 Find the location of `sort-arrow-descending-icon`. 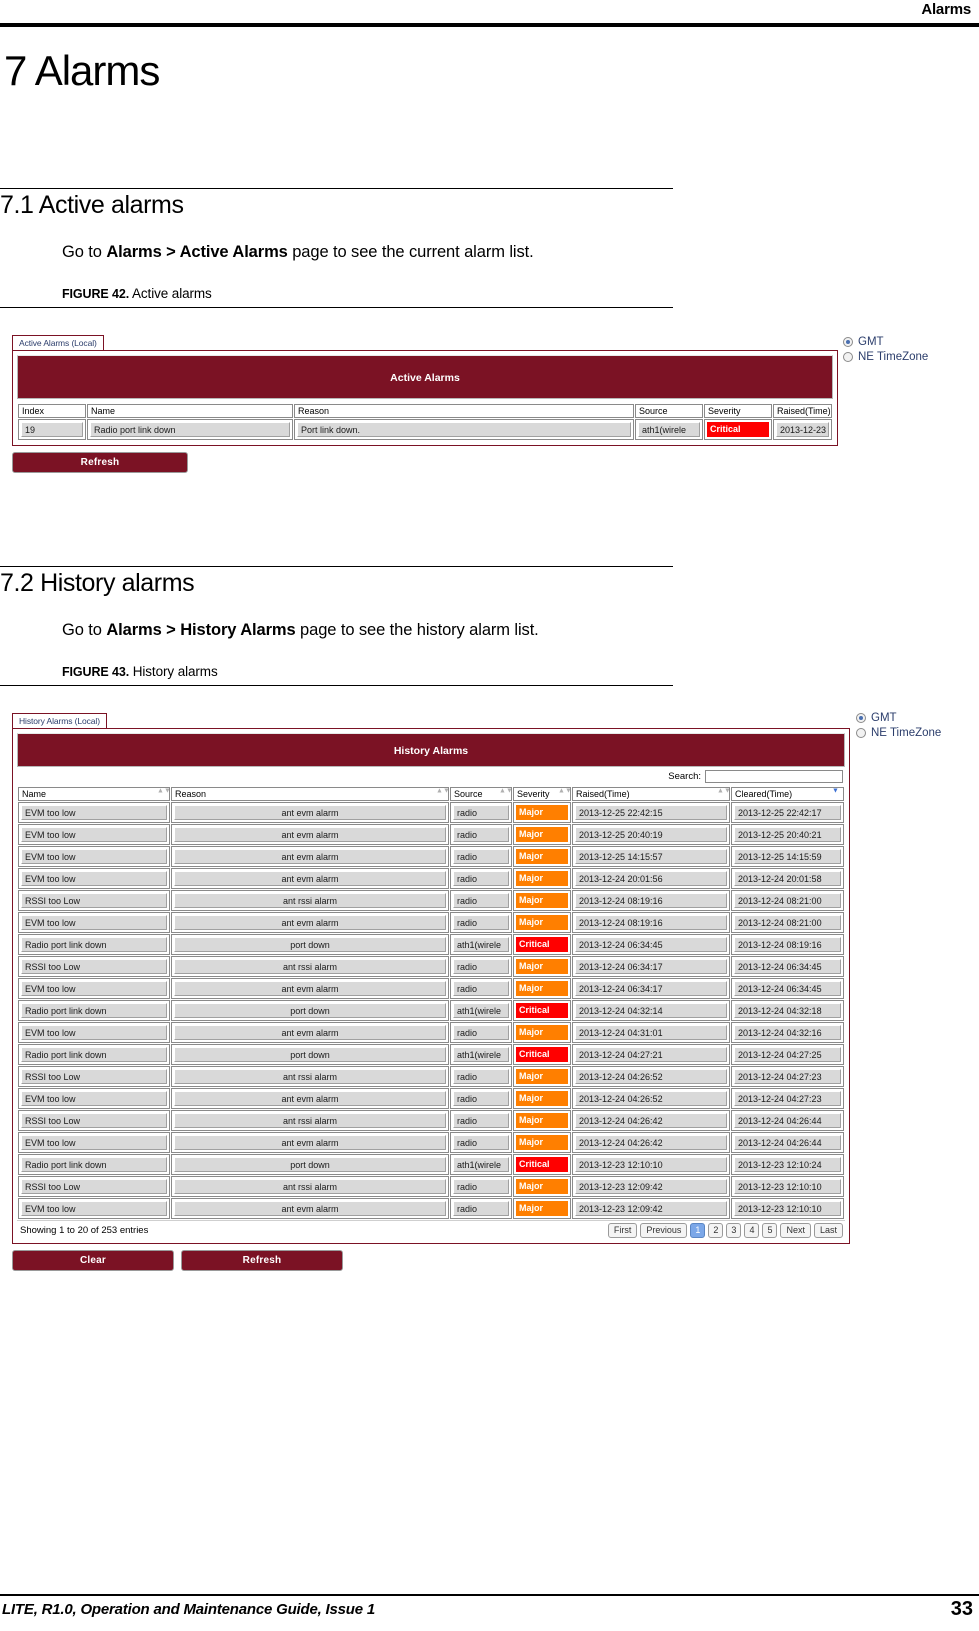

sort-arrow-descending-icon is located at coordinates (835, 794).